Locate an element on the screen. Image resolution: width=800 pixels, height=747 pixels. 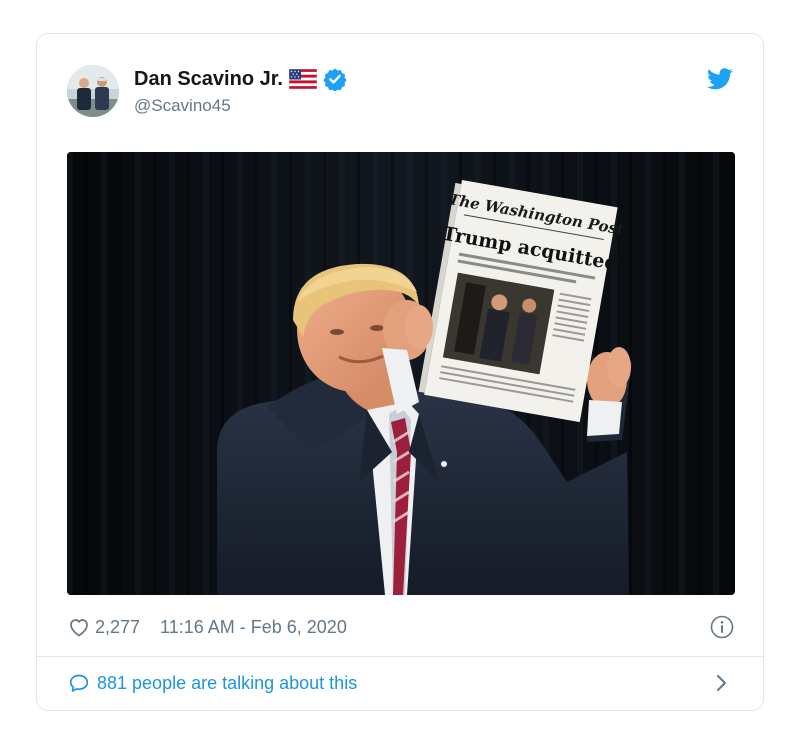
author-handle: @Scavino45 is located at coordinates (182, 106).